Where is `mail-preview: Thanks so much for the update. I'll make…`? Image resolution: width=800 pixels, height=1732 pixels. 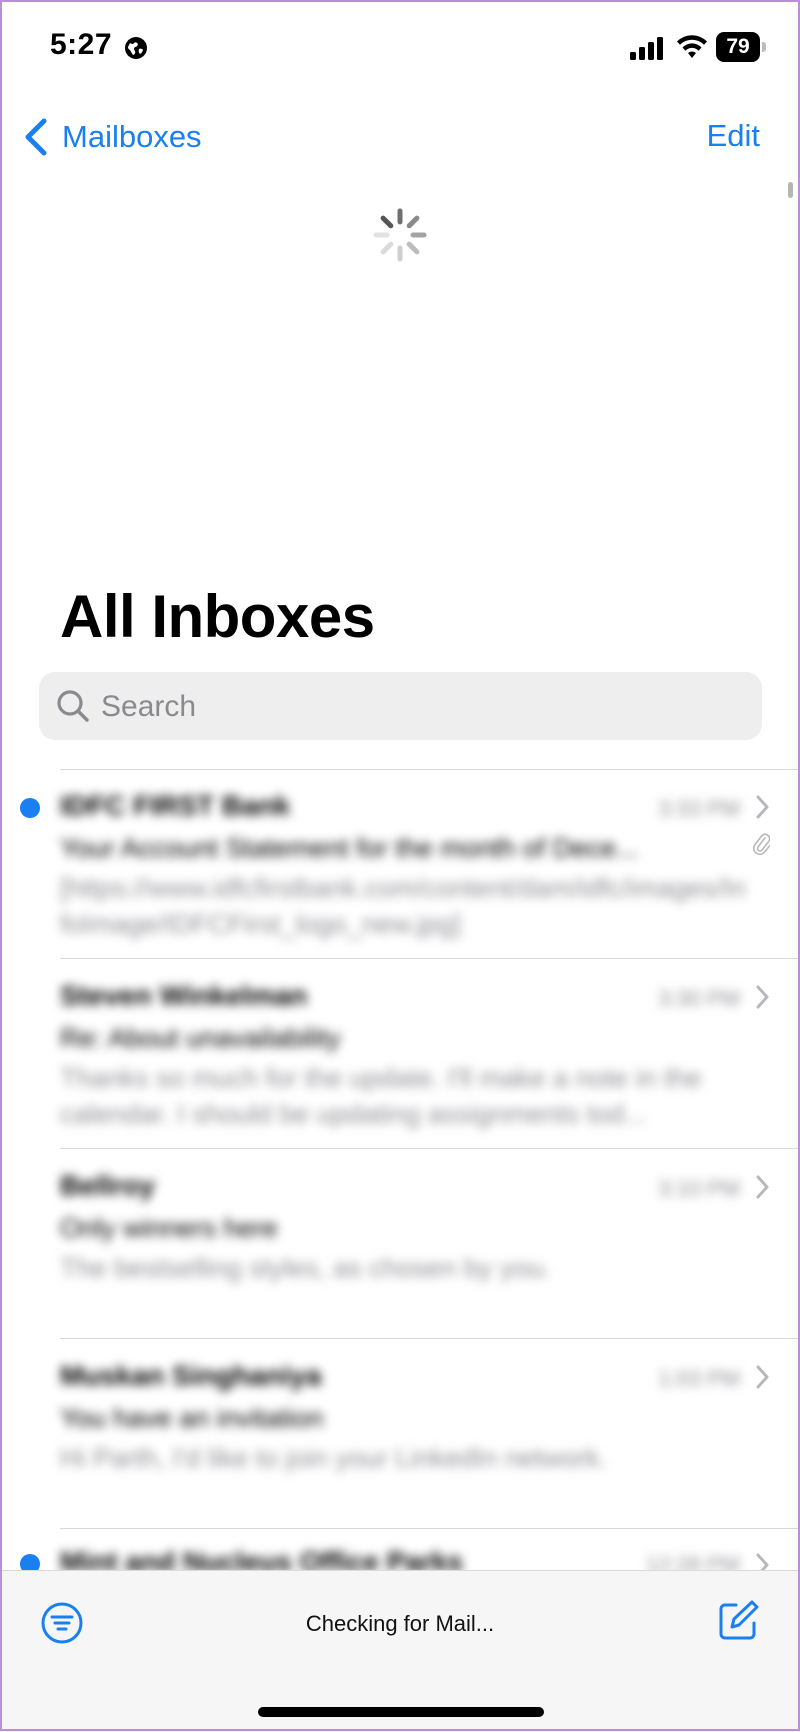 mail-preview: Thanks so much for the update. I'll make… is located at coordinates (381, 1096).